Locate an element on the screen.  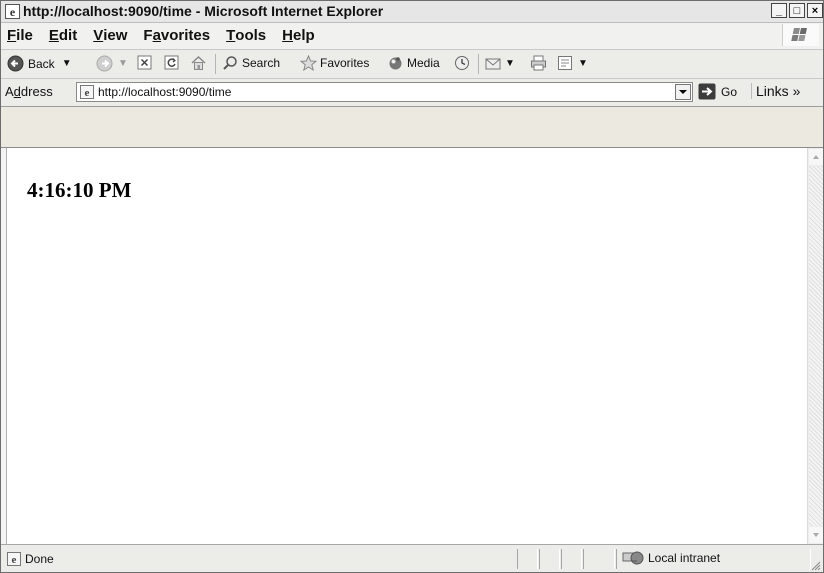
menu-tools: Tools is located at coordinates (246, 35).